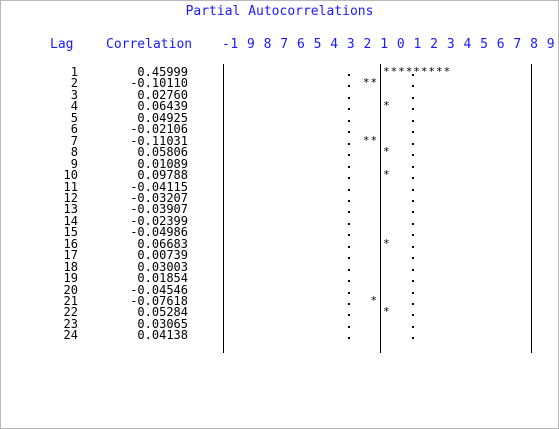 The image size is (559, 429). Describe the element at coordinates (70, 335) in the screenshot. I see `lag-value: 24` at that location.